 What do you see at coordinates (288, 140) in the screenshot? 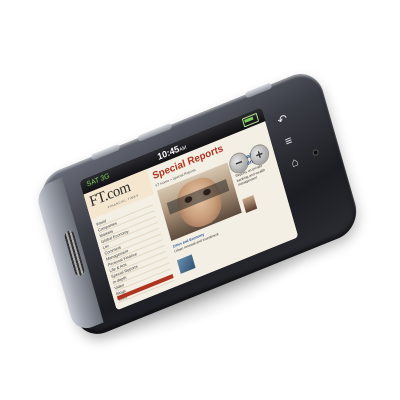
I see `menu-icon: ≡` at bounding box center [288, 140].